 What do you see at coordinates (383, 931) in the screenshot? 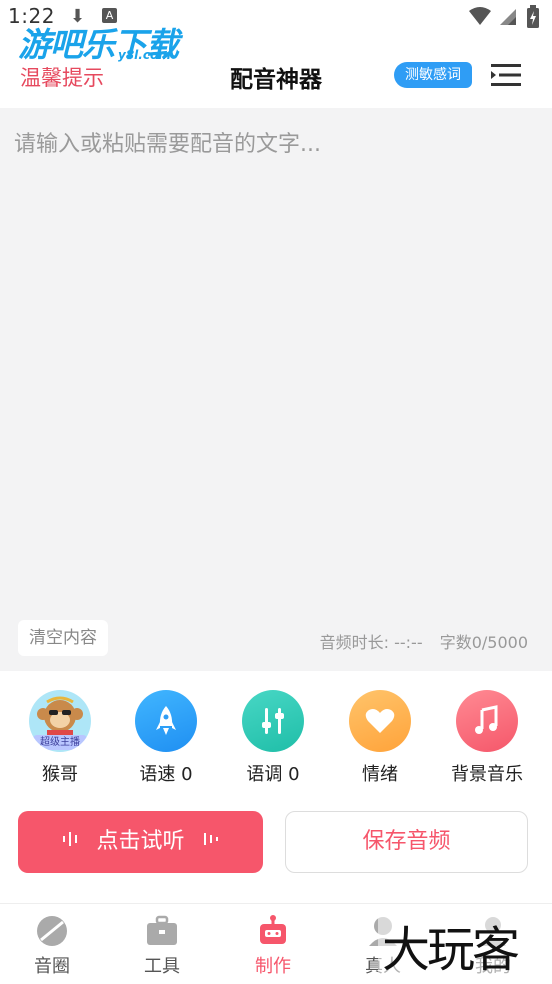
I see `person-icon` at bounding box center [383, 931].